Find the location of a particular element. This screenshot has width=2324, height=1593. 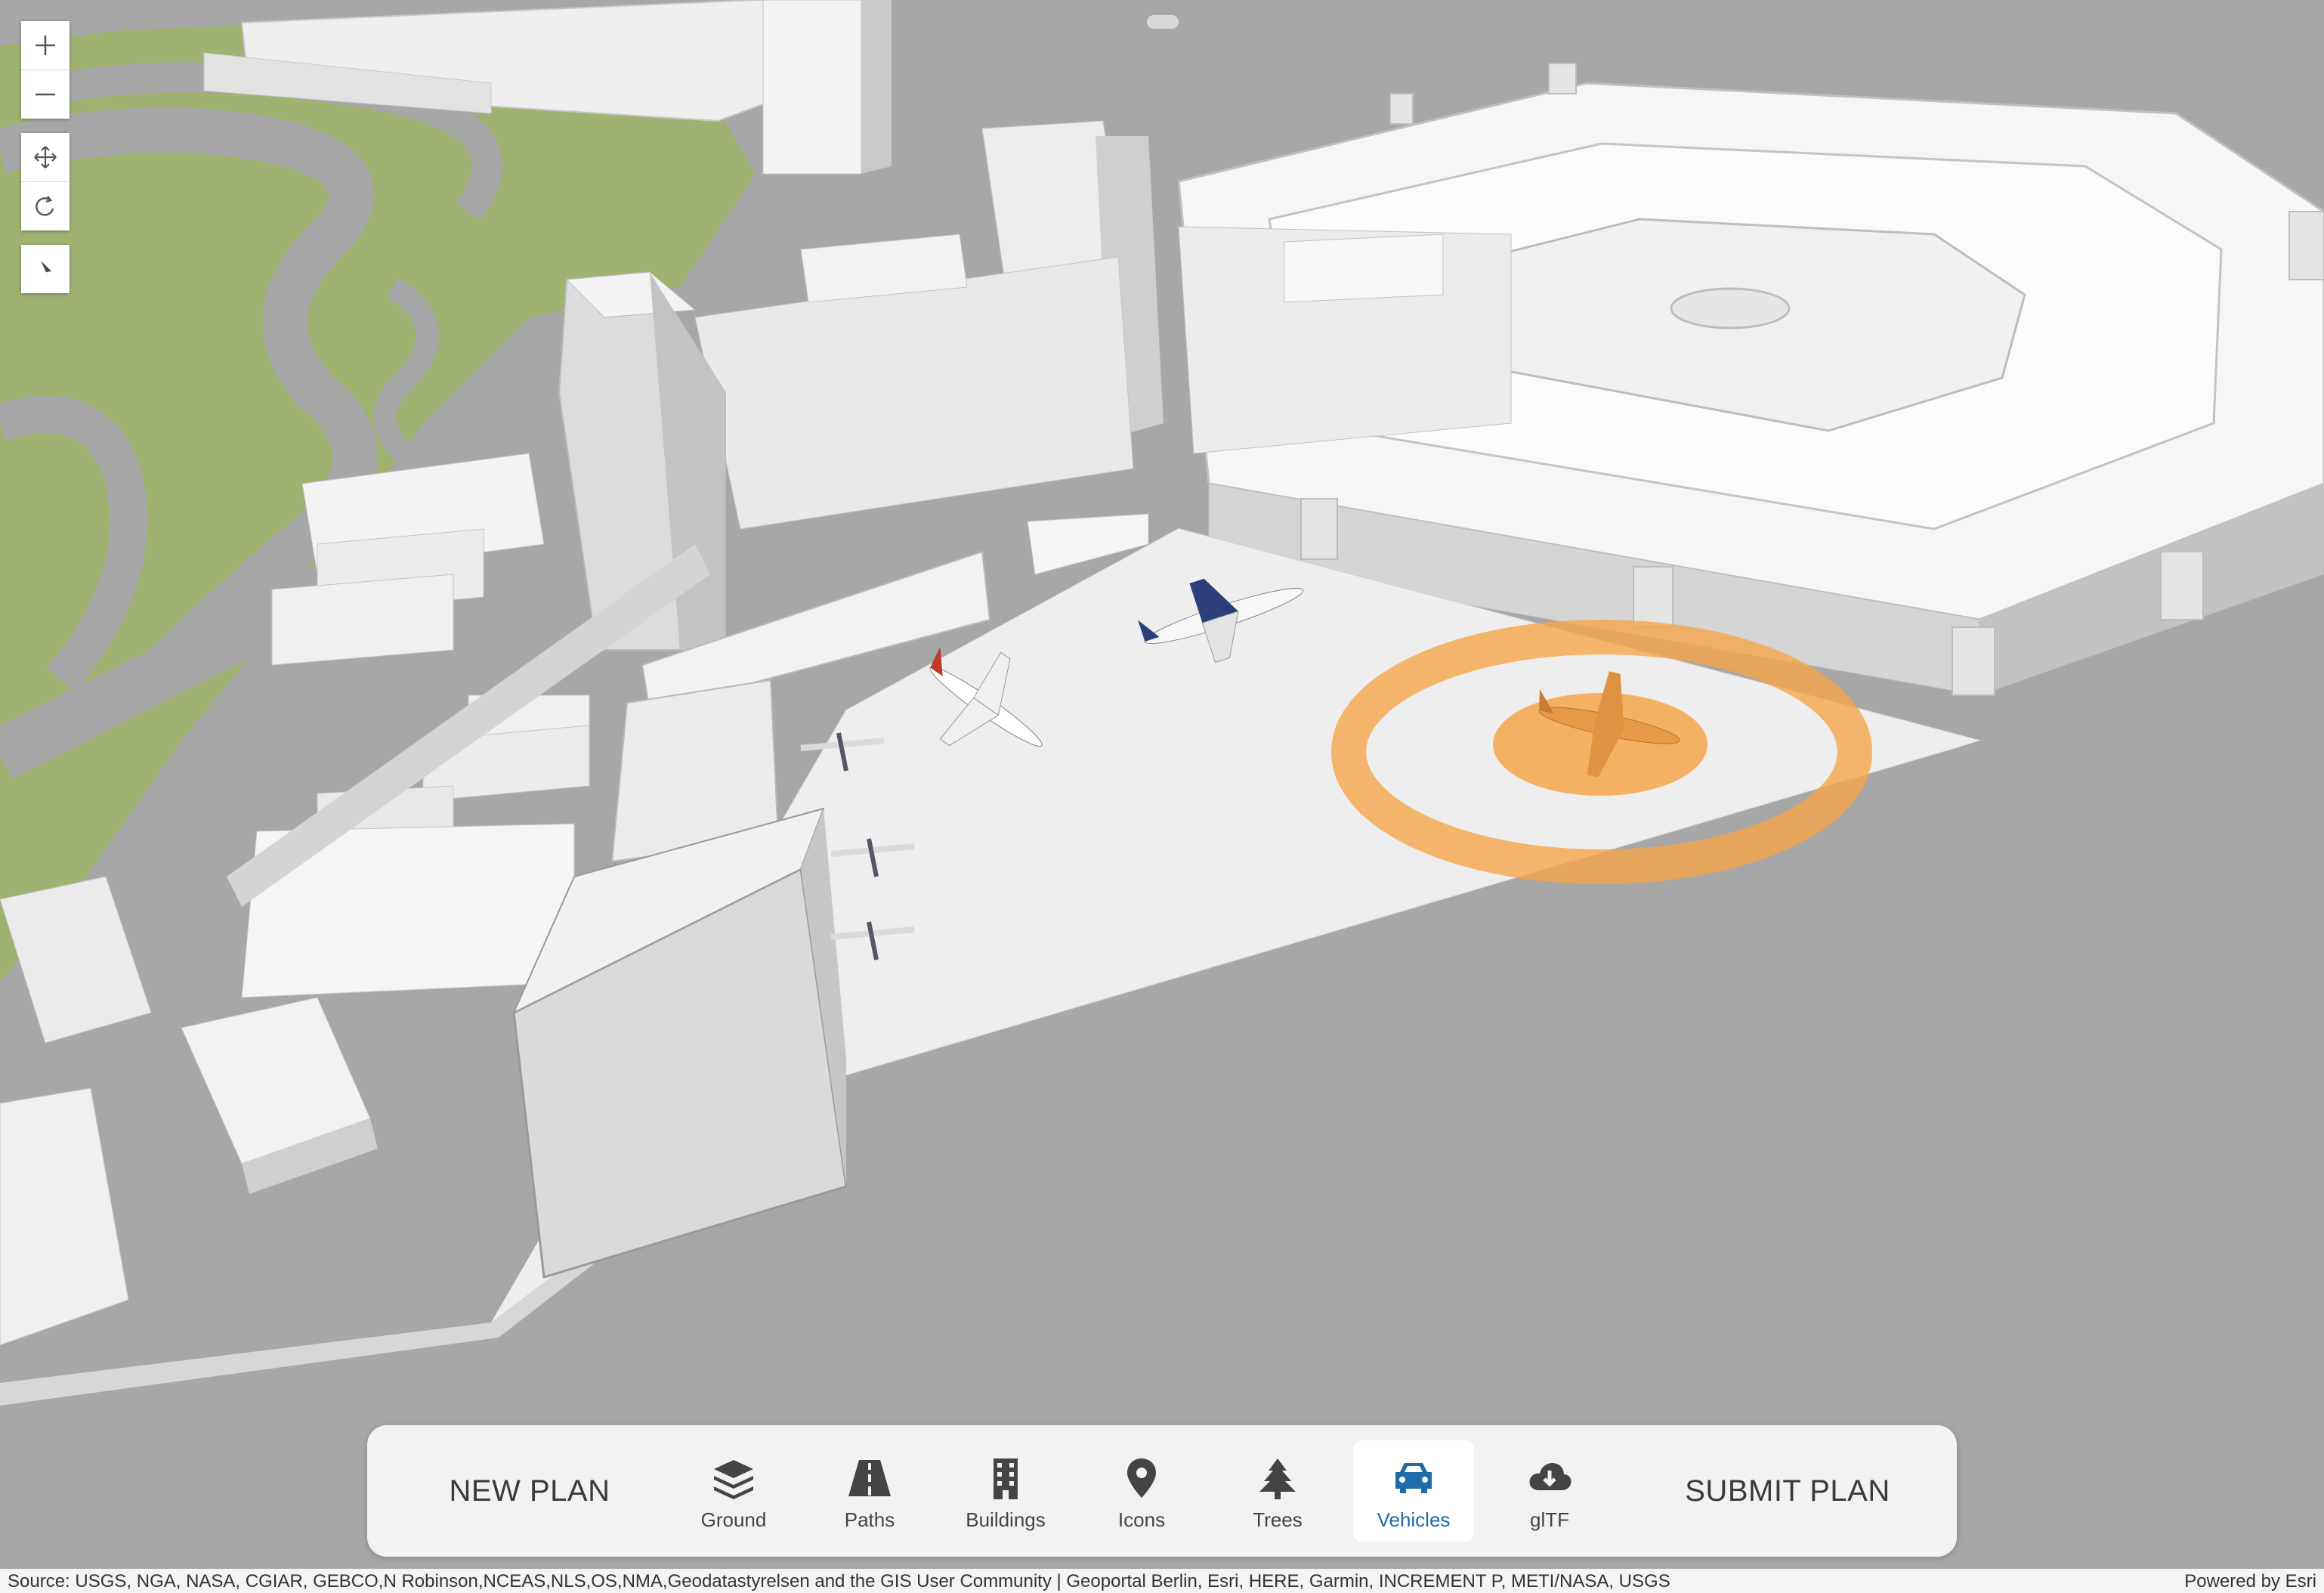

layers-icon is located at coordinates (733, 1478).